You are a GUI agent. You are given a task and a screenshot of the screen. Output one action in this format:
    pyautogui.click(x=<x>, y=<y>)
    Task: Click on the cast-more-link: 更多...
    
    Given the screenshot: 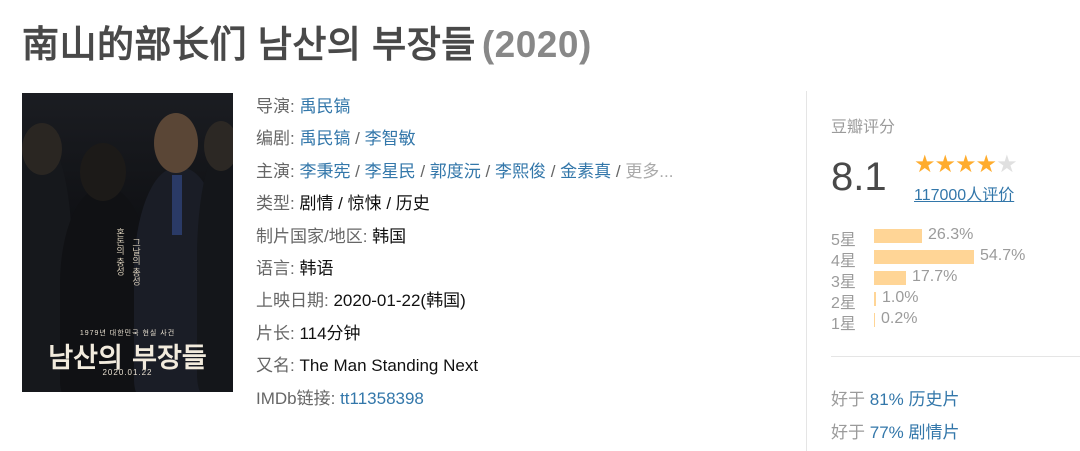 What is the action you would take?
    pyautogui.click(x=649, y=171)
    